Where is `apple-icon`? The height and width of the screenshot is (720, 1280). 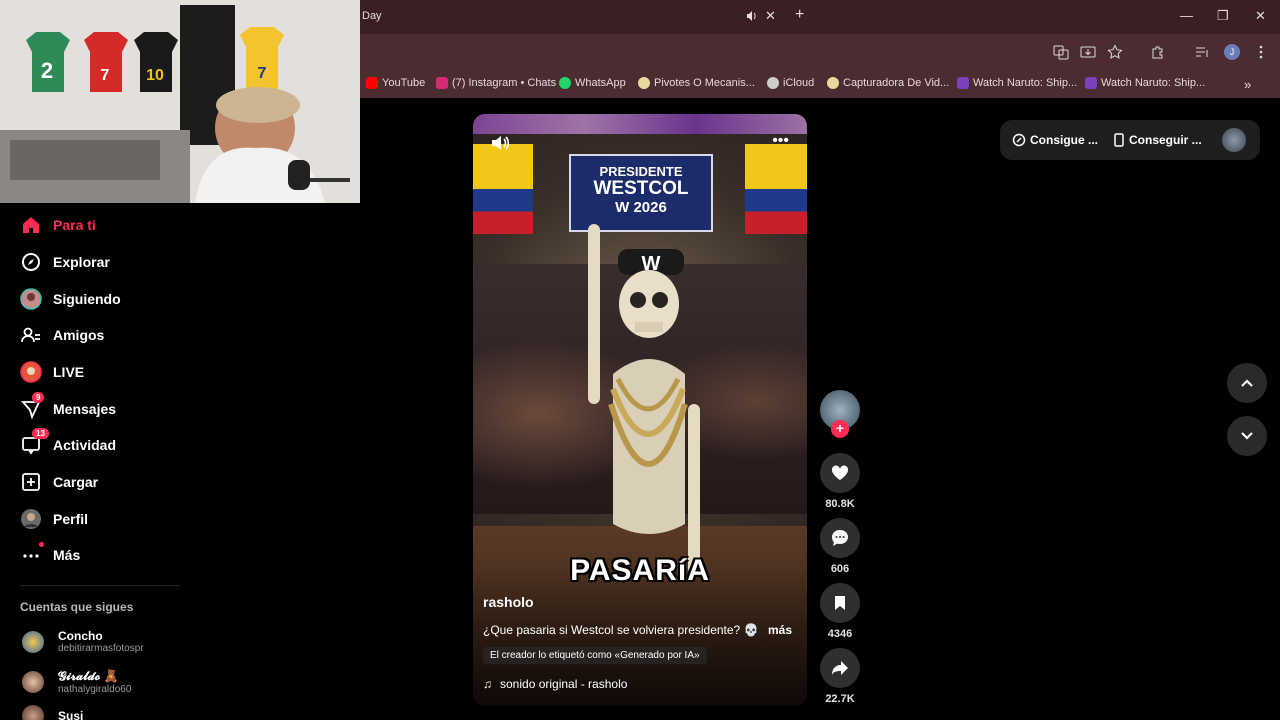
apple-icon is located at coordinates (773, 83).